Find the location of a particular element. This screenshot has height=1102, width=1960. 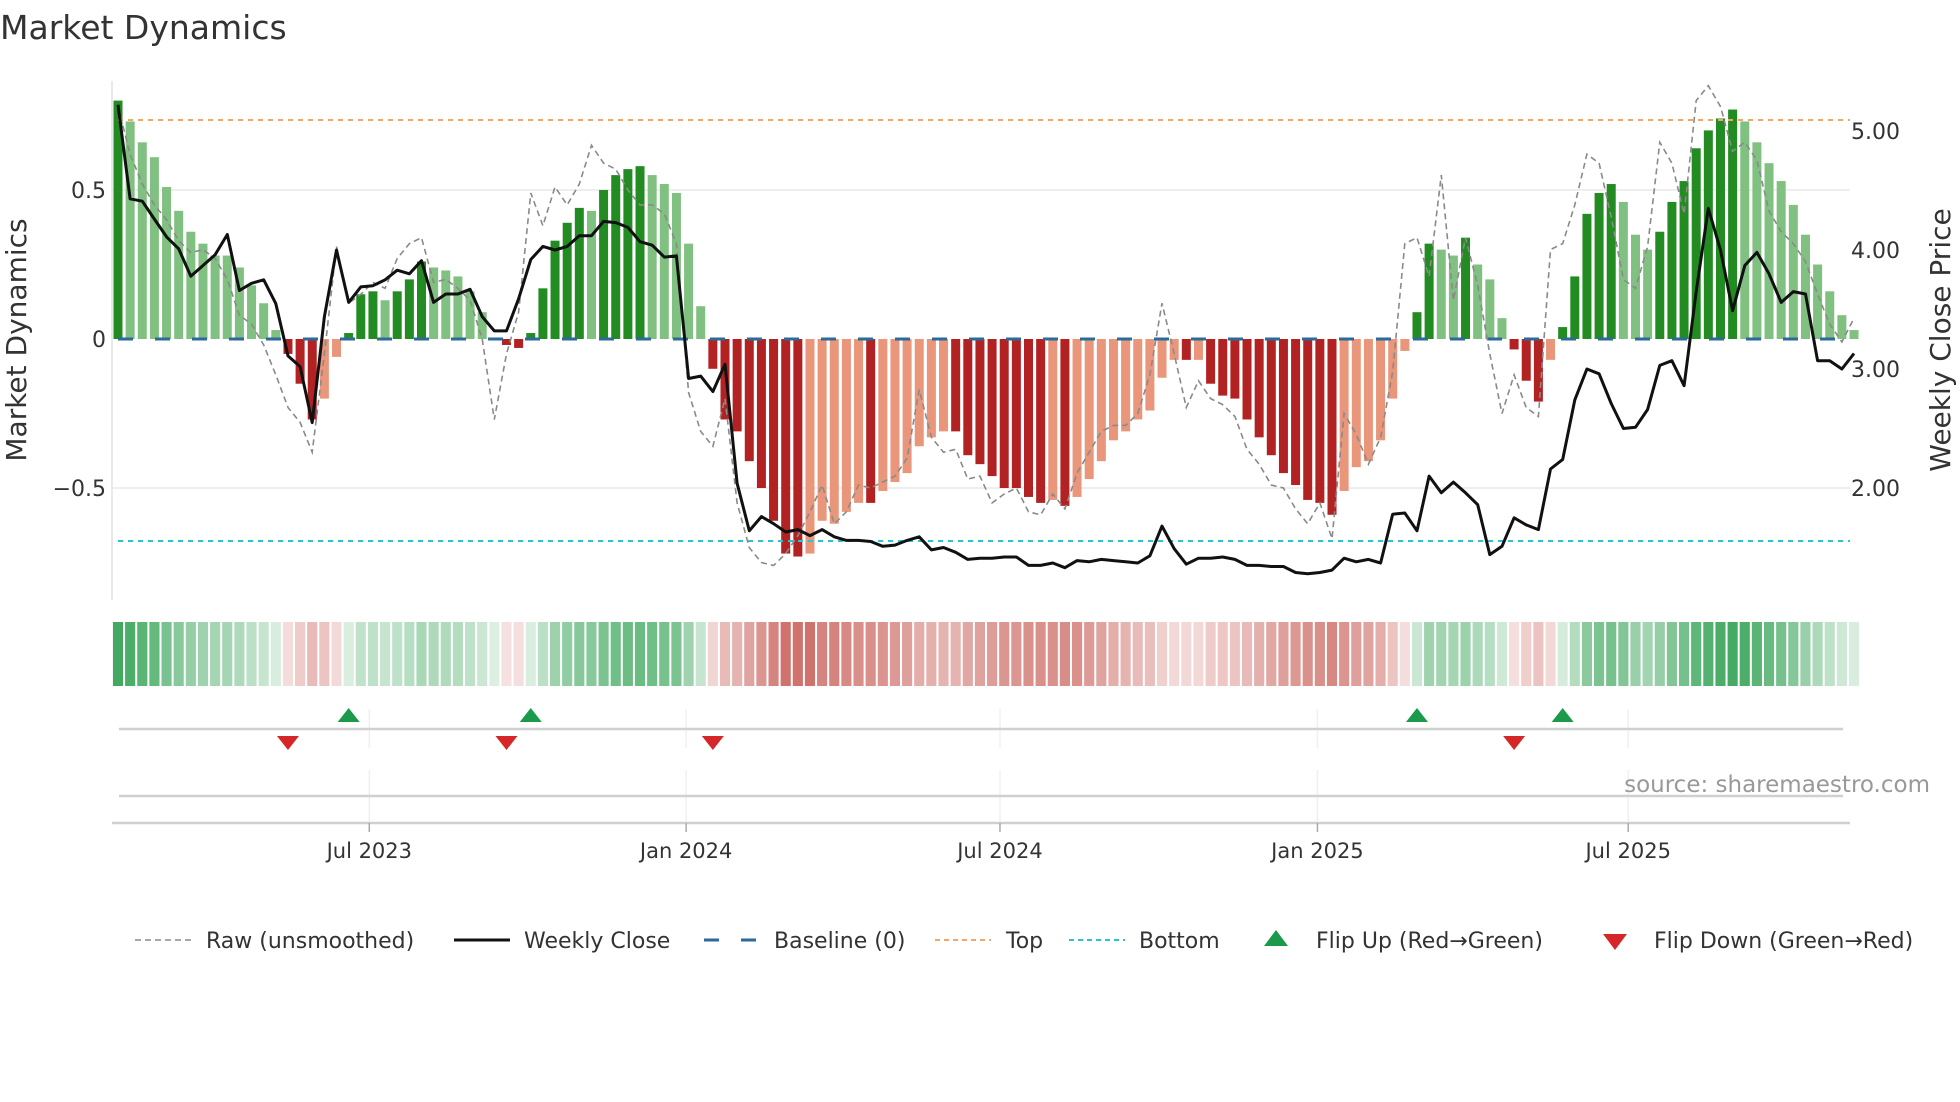

source-credit: source: sharemaestro.com is located at coordinates (1777, 785).